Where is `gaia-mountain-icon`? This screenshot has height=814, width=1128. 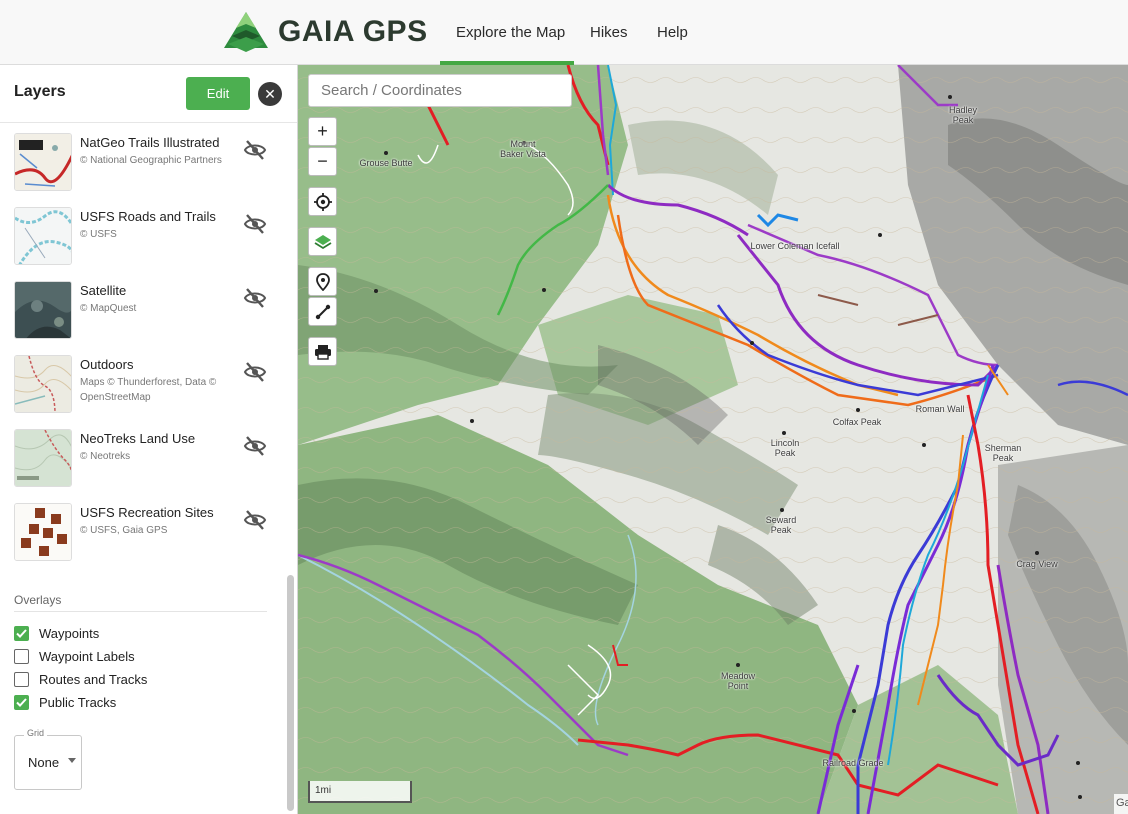
gaia-mountain-icon is located at coordinates (246, 32).